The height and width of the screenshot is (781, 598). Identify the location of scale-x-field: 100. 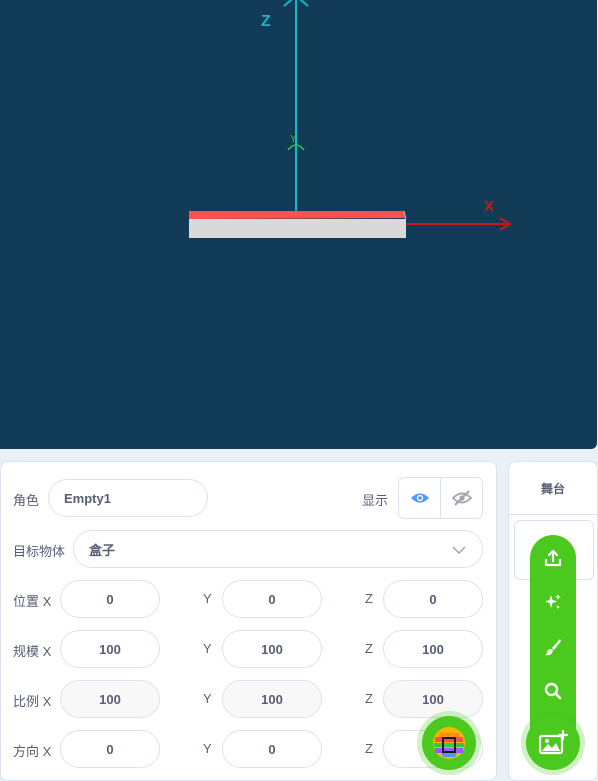
(110, 649).